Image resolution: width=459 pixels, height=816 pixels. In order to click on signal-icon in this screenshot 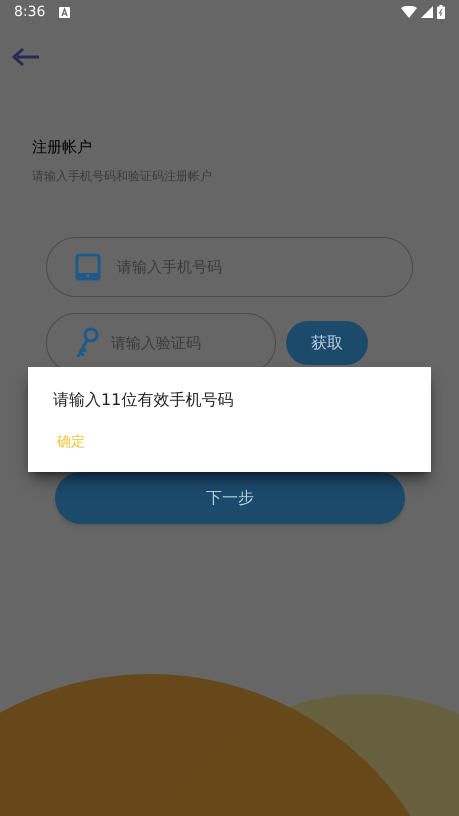, I will do `click(427, 12)`.